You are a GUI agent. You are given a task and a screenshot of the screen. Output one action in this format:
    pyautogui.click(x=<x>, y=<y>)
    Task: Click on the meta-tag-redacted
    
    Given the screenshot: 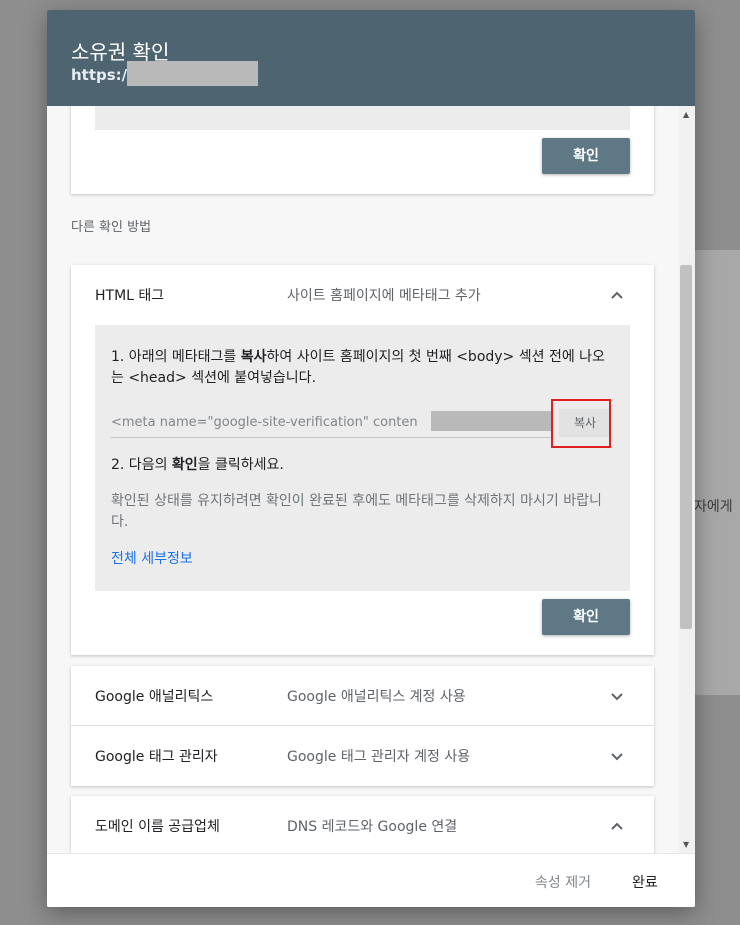 What is the action you would take?
    pyautogui.click(x=491, y=421)
    